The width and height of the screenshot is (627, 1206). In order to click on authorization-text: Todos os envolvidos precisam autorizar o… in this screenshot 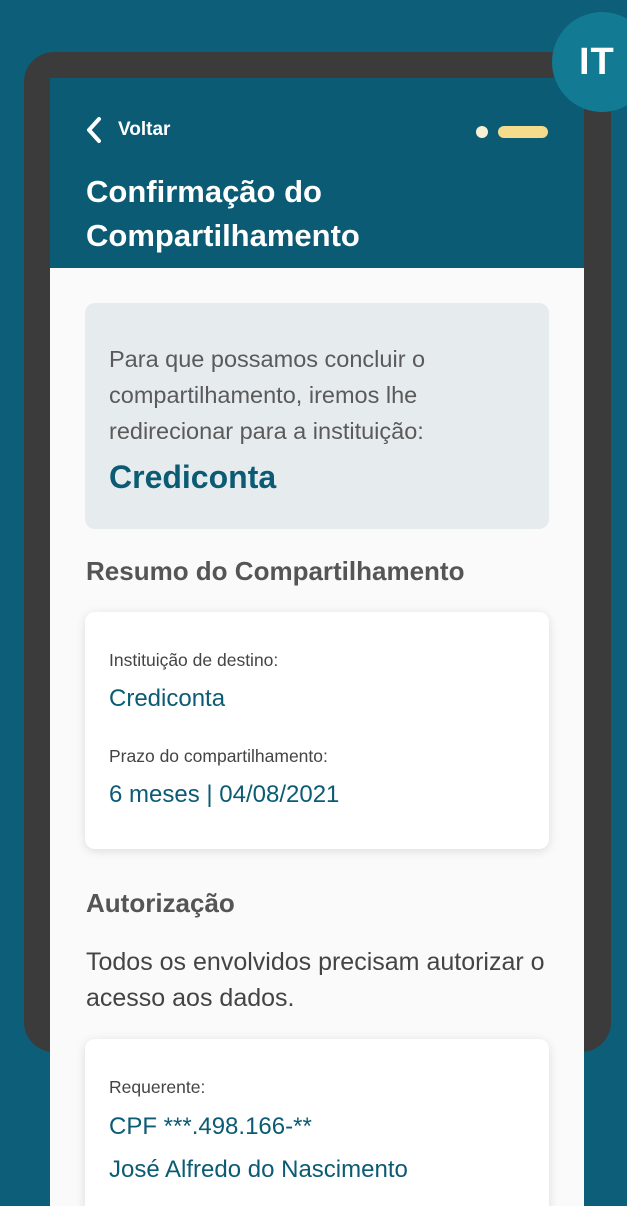, I will do `click(315, 980)`.